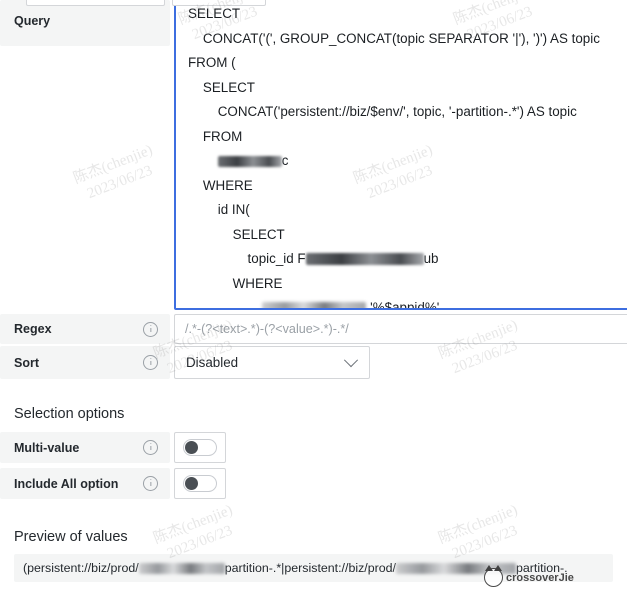 Image resolution: width=627 pixels, height=601 pixels. I want to click on query-label-text: Query, so click(32, 21).